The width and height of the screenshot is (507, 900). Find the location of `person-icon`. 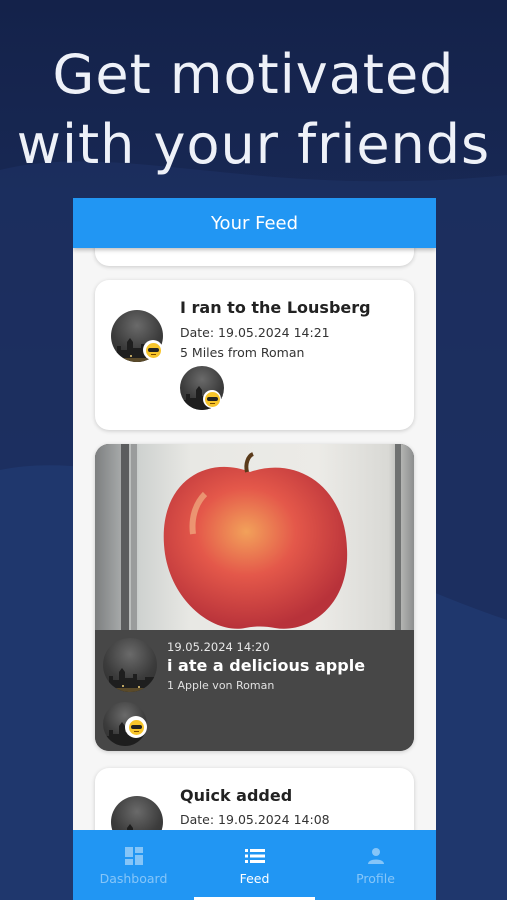

person-icon is located at coordinates (376, 856).